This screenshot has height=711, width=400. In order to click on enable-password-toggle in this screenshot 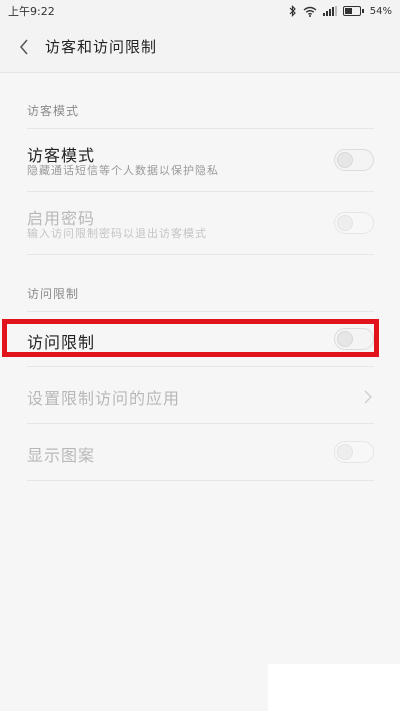, I will do `click(354, 223)`.